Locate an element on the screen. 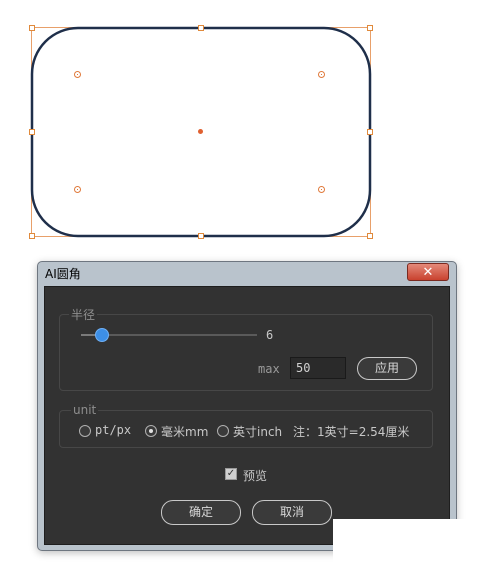 This screenshot has height=577, width=494. background-patch is located at coordinates (413, 548).